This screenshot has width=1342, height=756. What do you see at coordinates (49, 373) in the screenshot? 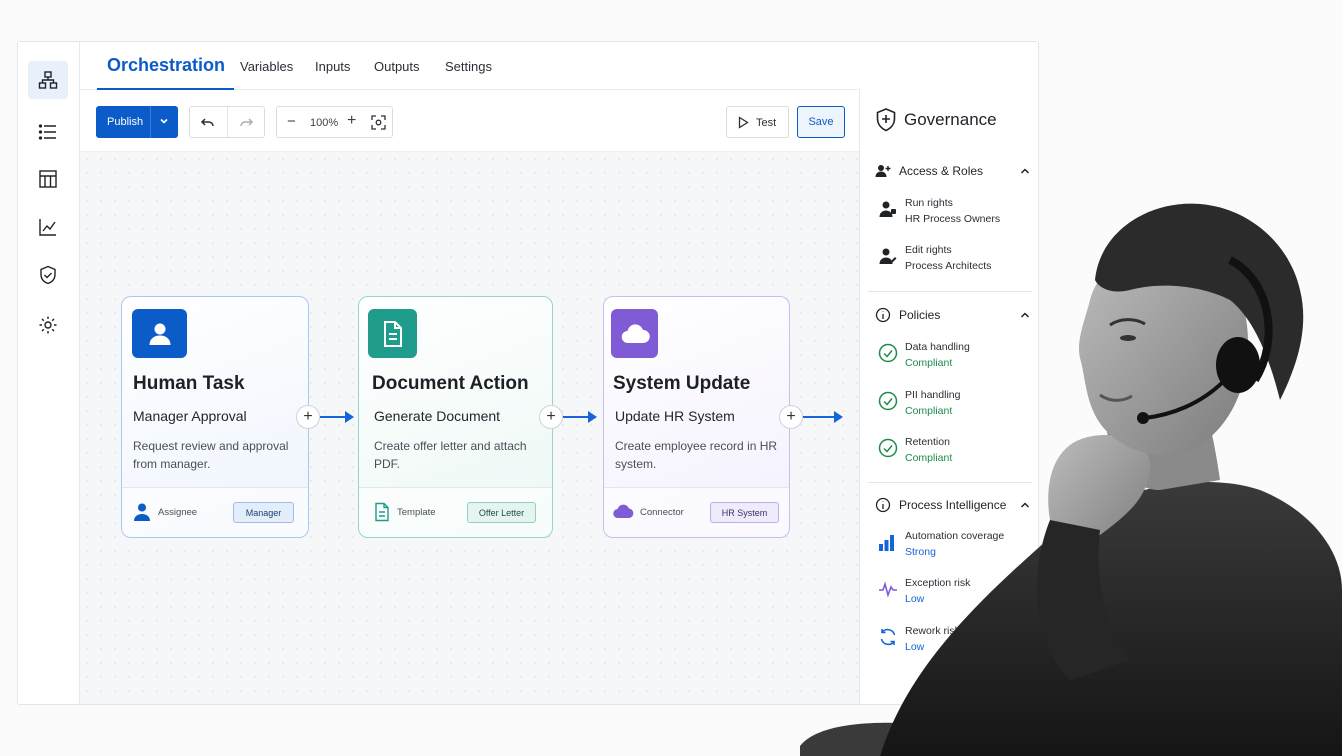
I see `left-rail` at bounding box center [49, 373].